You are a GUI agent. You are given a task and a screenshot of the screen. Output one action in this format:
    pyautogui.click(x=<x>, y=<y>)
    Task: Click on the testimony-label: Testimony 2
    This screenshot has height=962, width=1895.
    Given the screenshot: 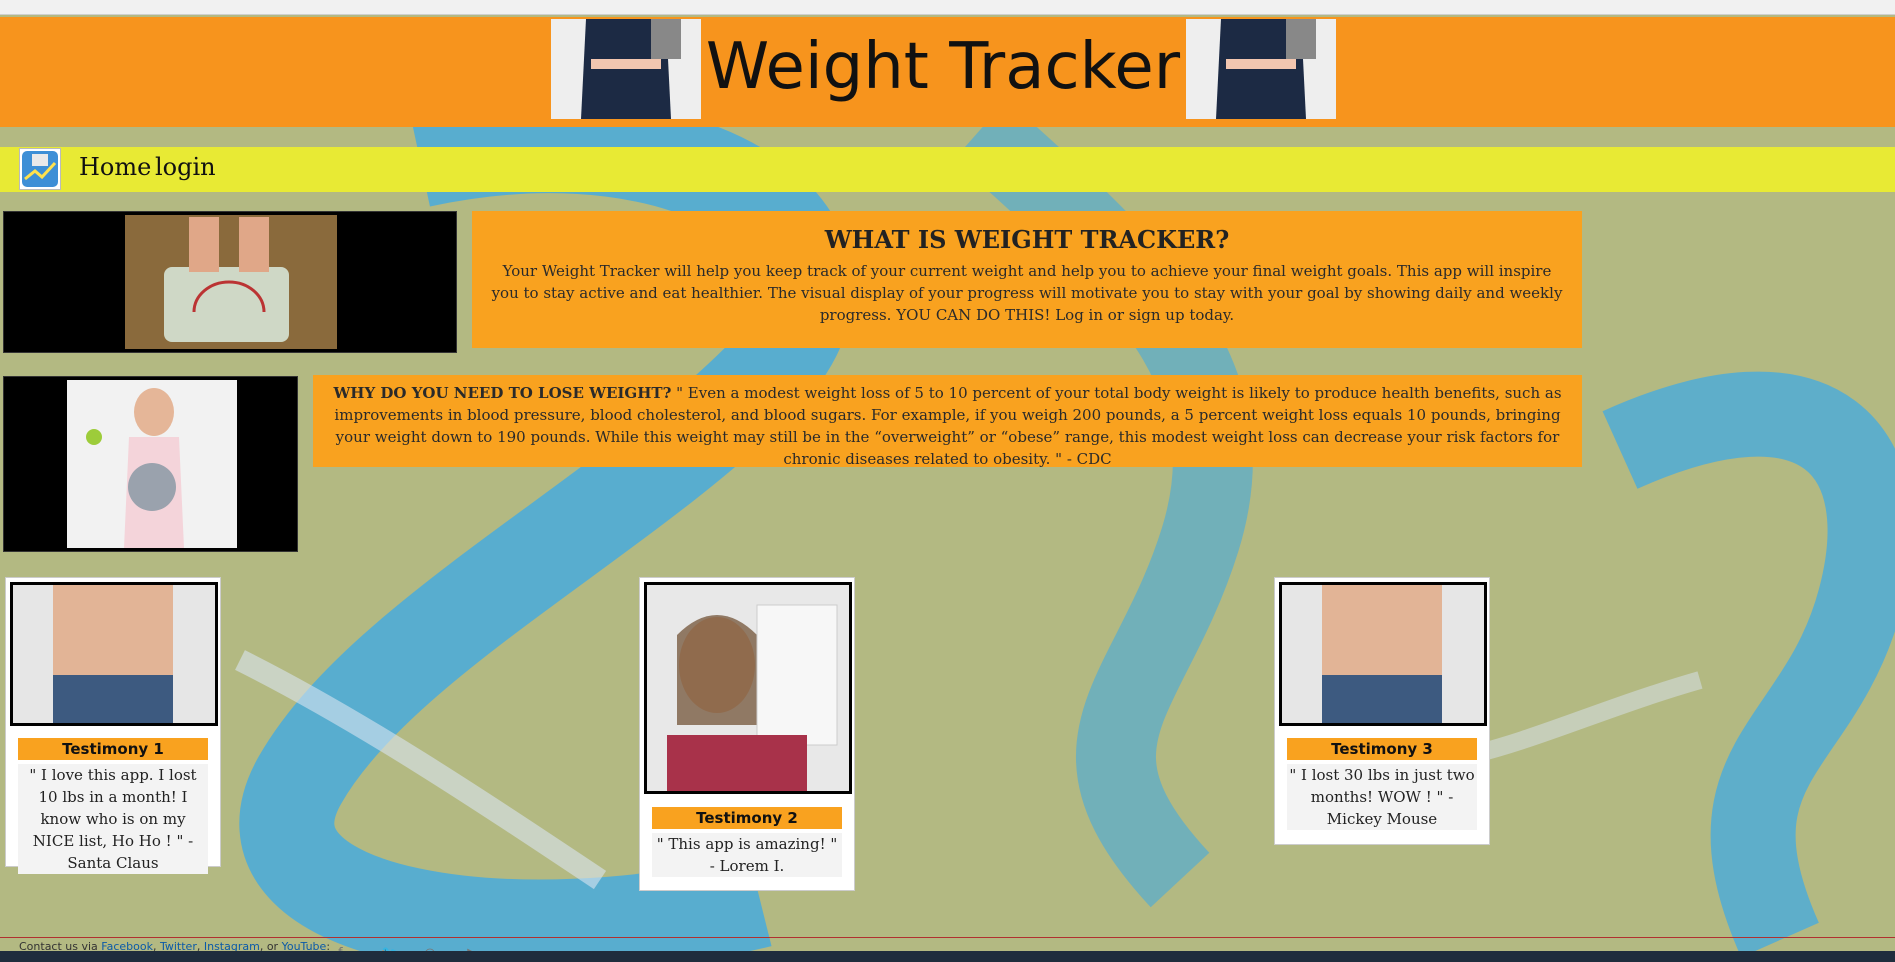 What is the action you would take?
    pyautogui.click(x=747, y=818)
    